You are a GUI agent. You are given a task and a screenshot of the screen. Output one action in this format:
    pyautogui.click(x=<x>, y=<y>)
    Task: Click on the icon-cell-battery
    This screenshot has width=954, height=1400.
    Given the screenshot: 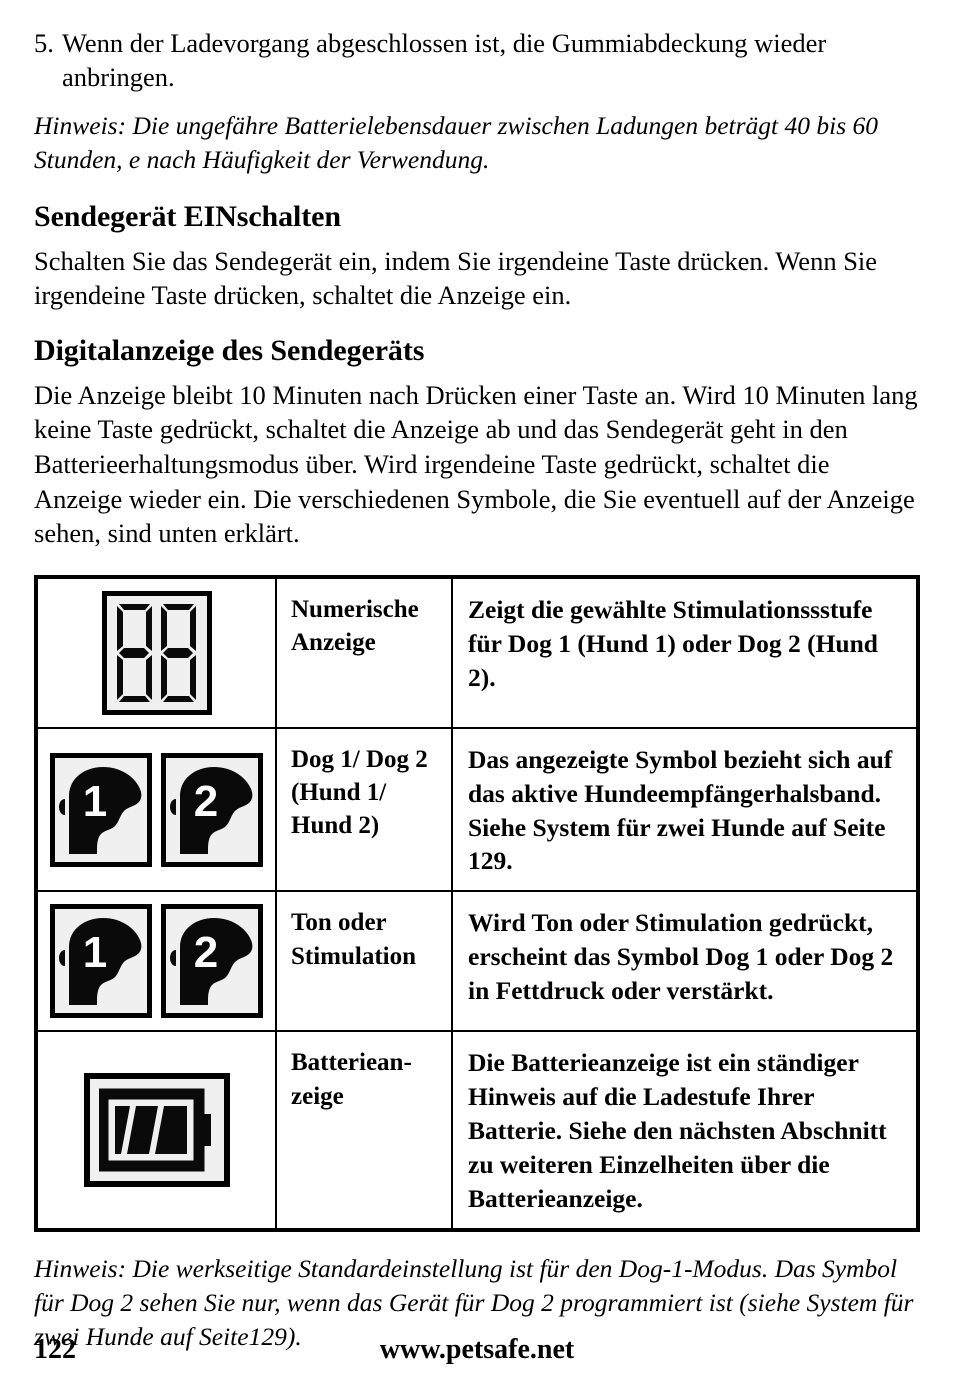 What is the action you would take?
    pyautogui.click(x=156, y=1130)
    